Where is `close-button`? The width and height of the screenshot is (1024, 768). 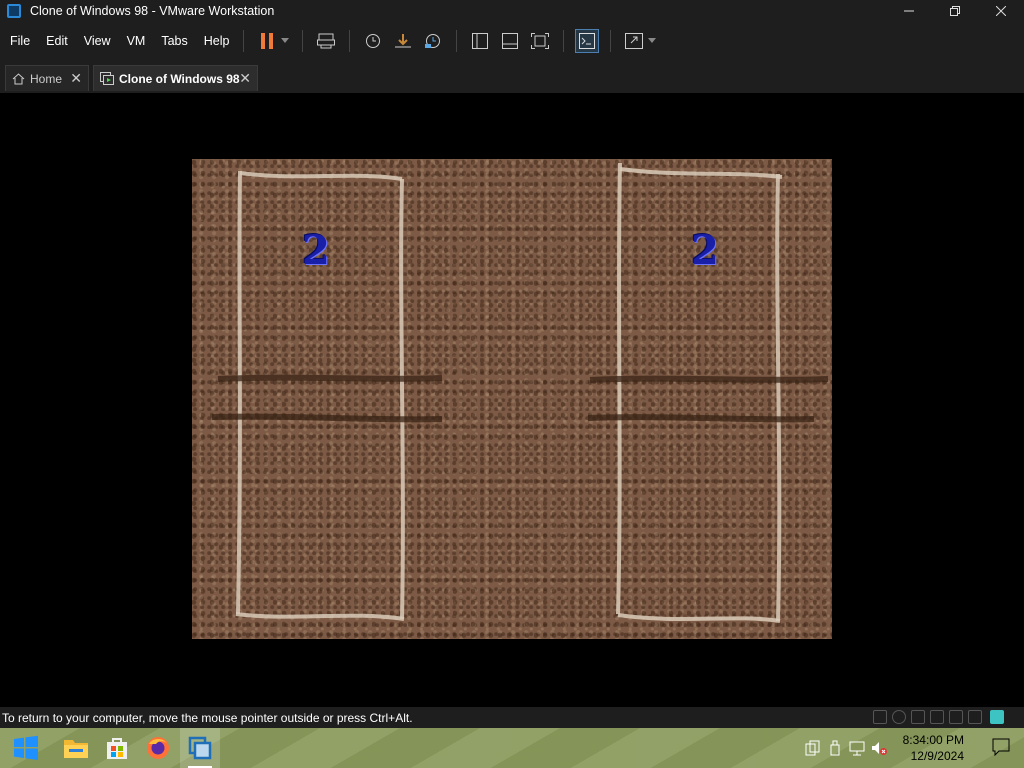 close-button is located at coordinates (1001, 11).